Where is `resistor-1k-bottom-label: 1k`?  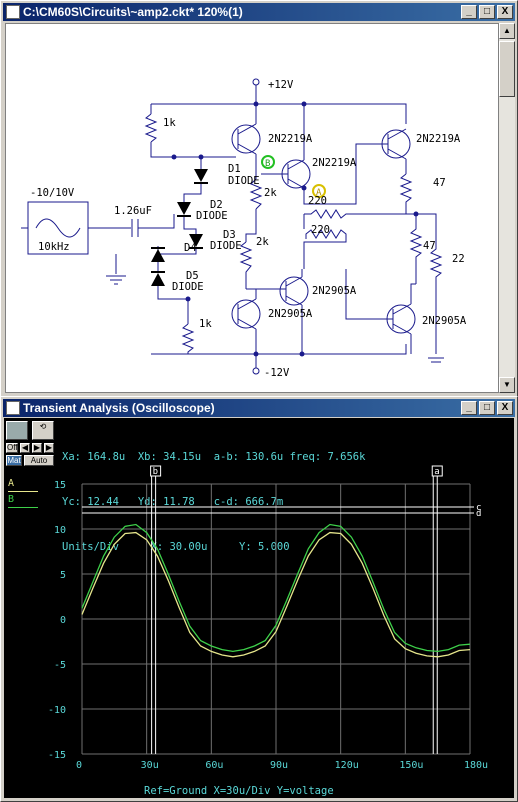 resistor-1k-bottom-label: 1k is located at coordinates (205, 324).